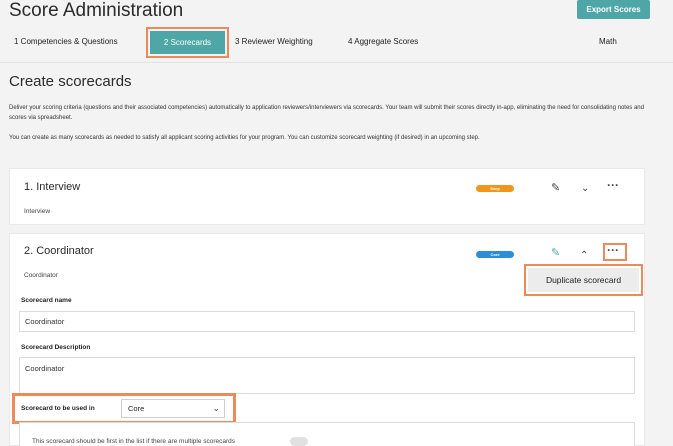 This screenshot has height=446, width=673. Describe the element at coordinates (327, 375) in the screenshot. I see `scorecard-description-textarea: Coordinator` at that location.